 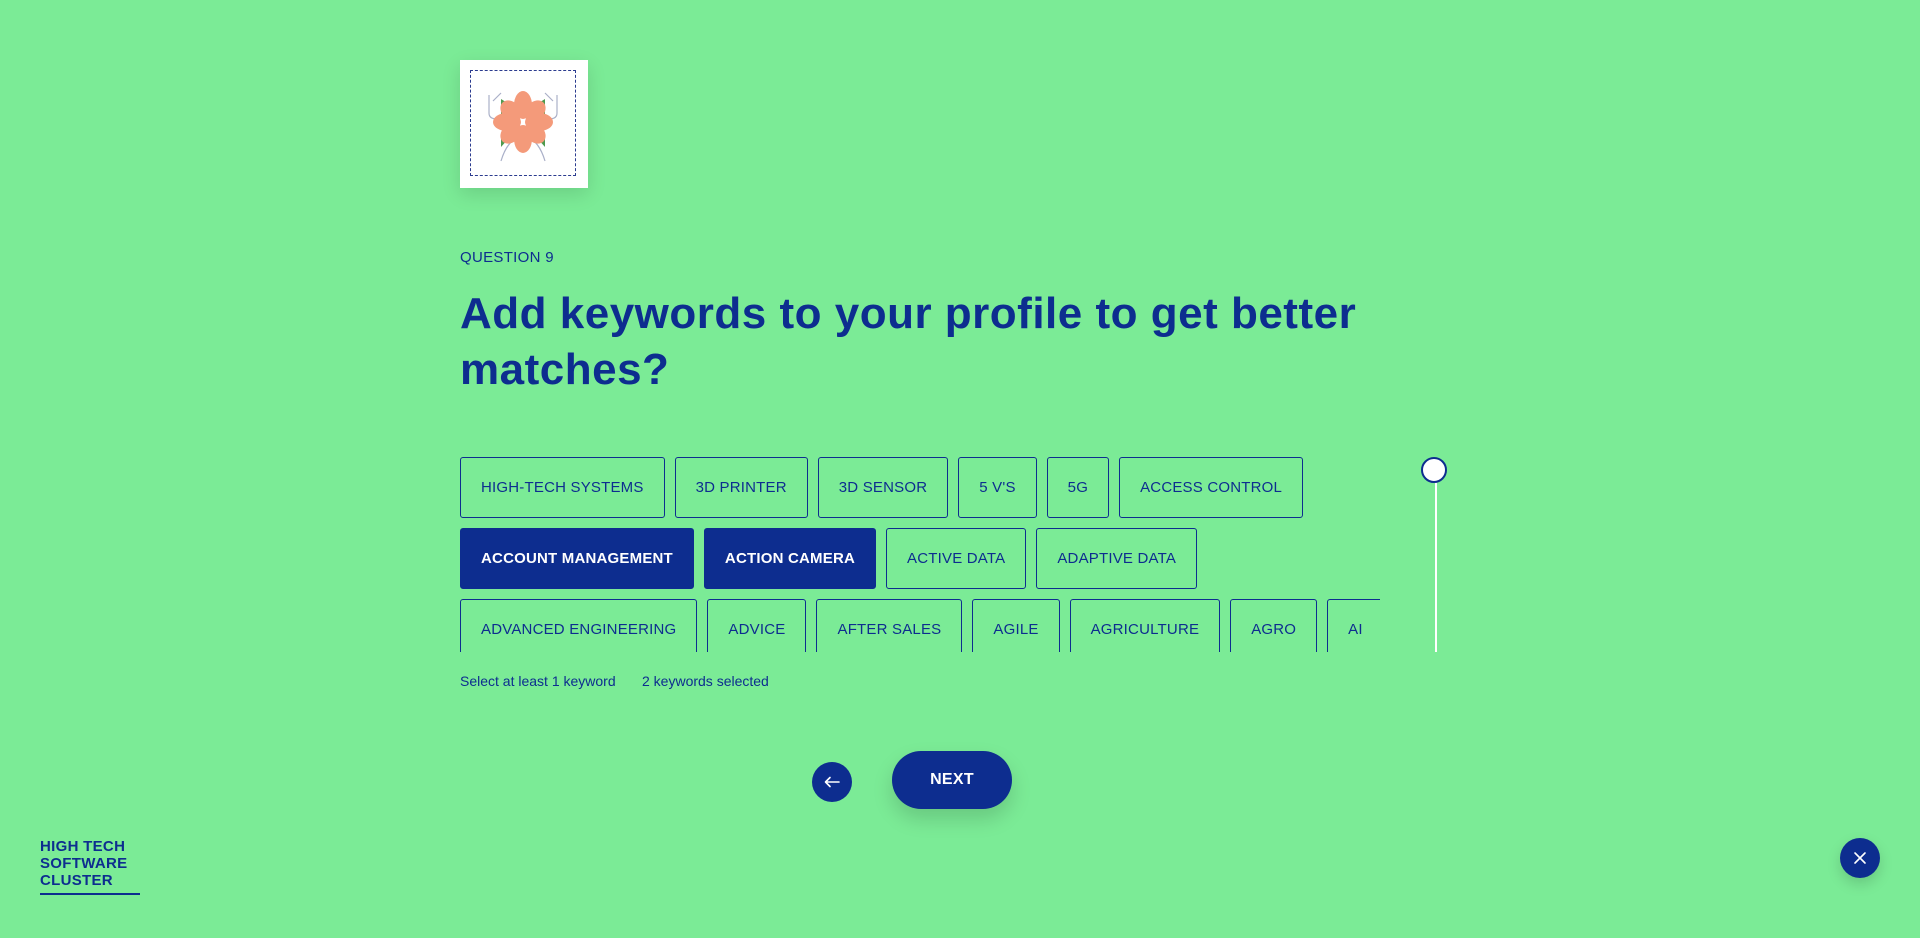 I want to click on arrow-left-icon, so click(x=832, y=782).